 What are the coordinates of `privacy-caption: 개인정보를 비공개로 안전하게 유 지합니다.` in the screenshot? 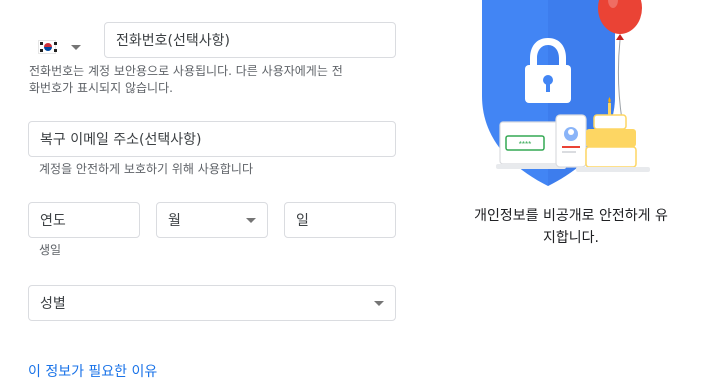 It's located at (571, 227).